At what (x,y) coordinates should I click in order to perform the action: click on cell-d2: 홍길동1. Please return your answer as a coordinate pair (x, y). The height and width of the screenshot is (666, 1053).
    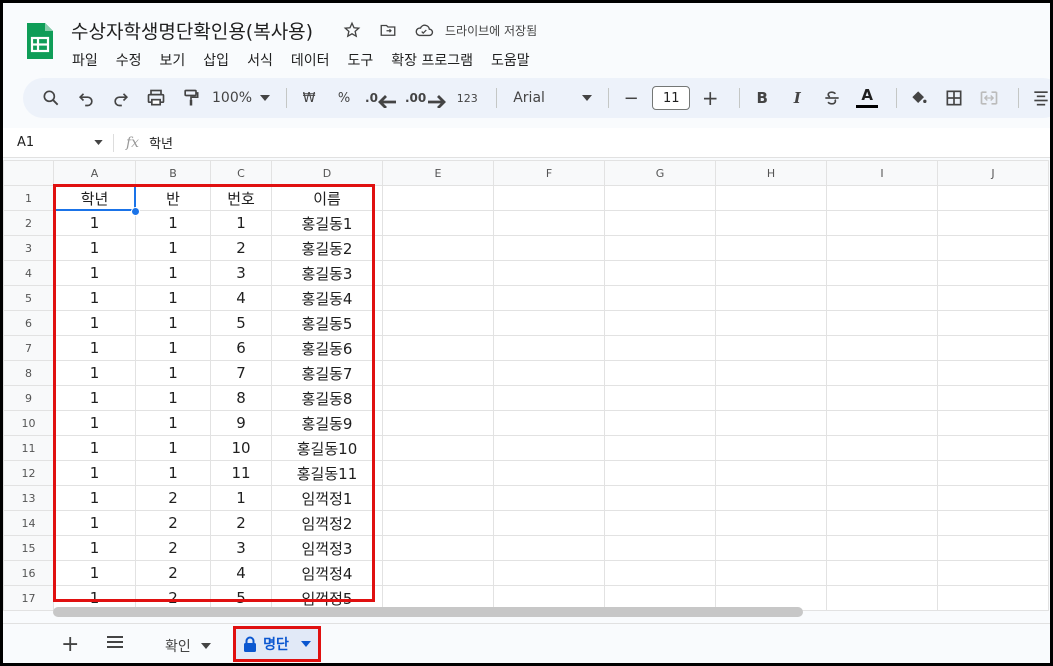
    Looking at the image, I should click on (327, 223).